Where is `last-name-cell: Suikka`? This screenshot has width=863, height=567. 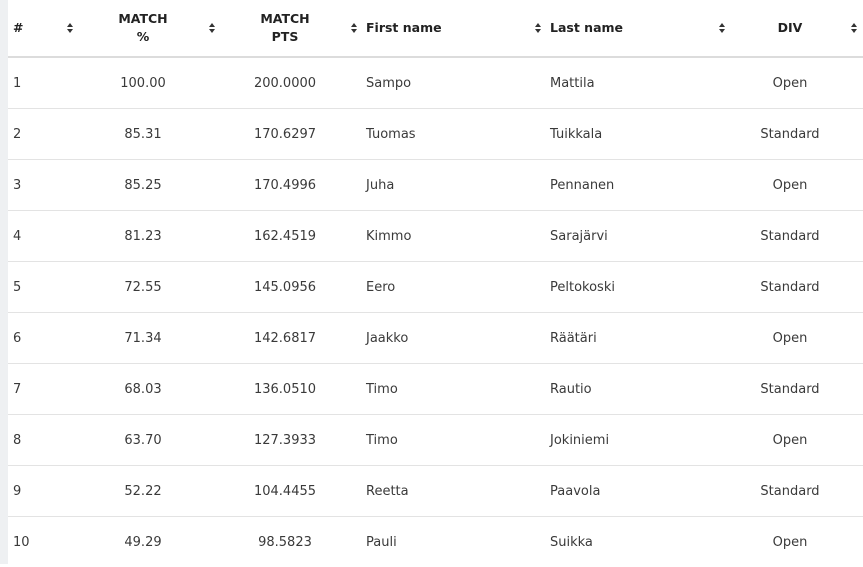 last-name-cell: Suikka is located at coordinates (639, 542).